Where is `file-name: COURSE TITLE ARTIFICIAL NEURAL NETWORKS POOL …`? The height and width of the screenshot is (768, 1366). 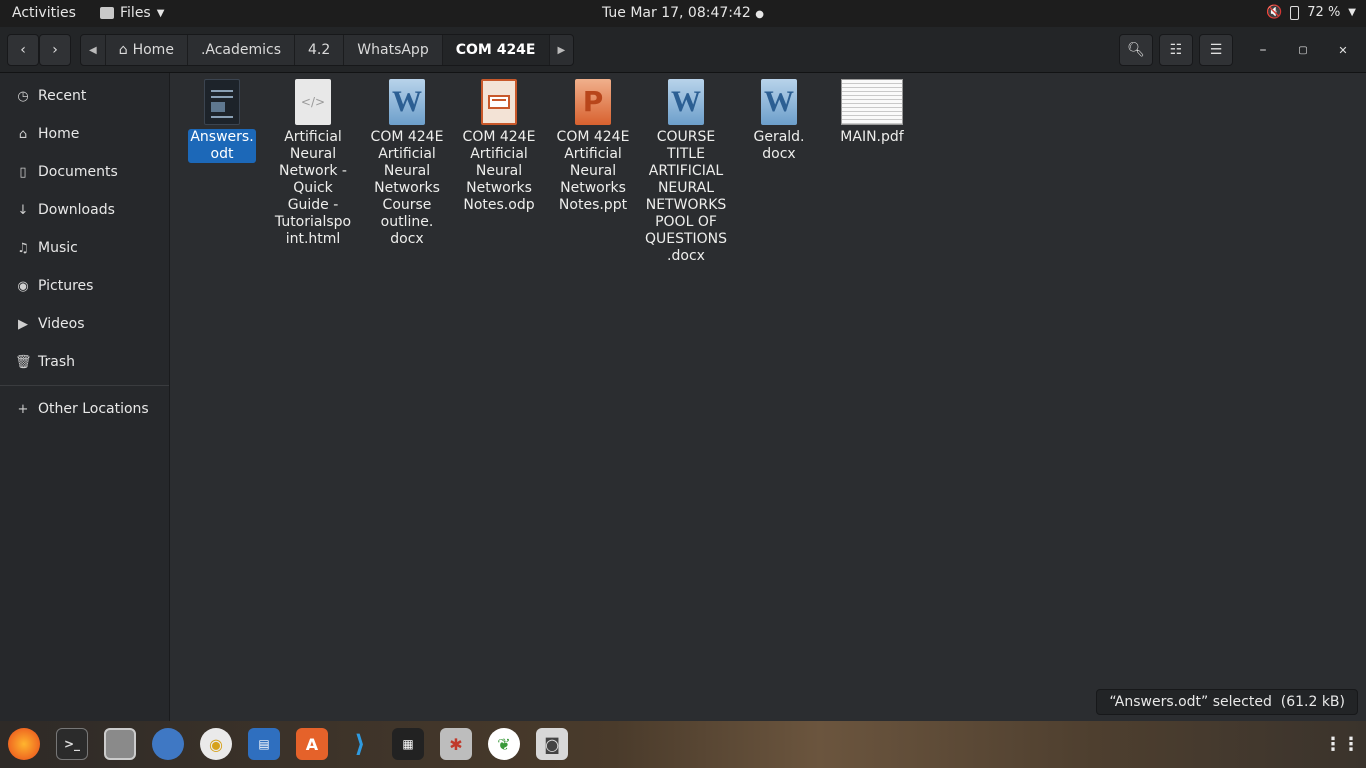 file-name: COURSE TITLE ARTIFICIAL NEURAL NETWORKS POOL … is located at coordinates (686, 196).